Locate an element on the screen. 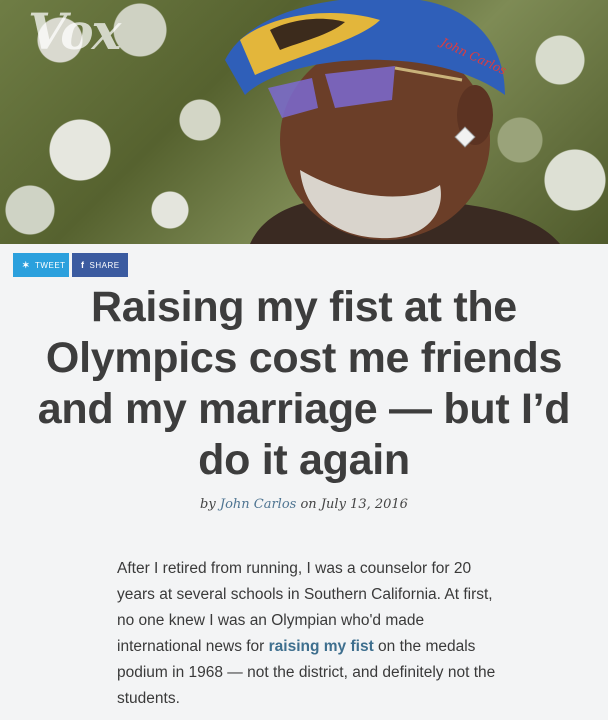 The image size is (608, 720). publish-date: July 13, 2016 is located at coordinates (364, 504).